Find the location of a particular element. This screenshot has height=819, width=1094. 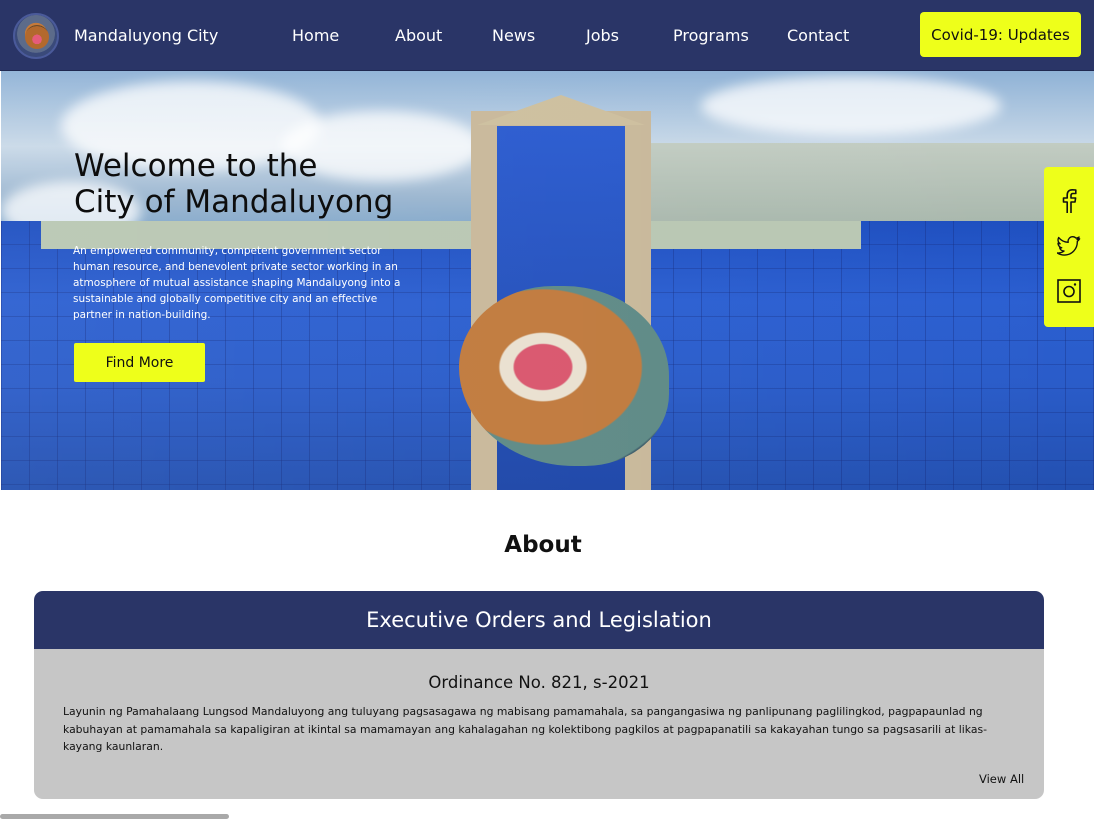

twitter-icon is located at coordinates (1069, 246).